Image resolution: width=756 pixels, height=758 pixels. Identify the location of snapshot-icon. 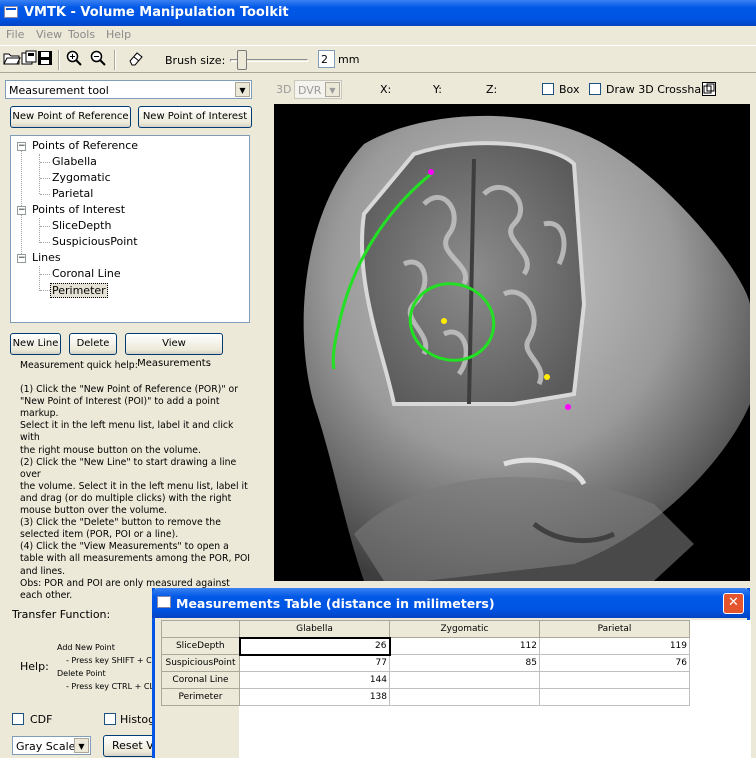
(709, 89).